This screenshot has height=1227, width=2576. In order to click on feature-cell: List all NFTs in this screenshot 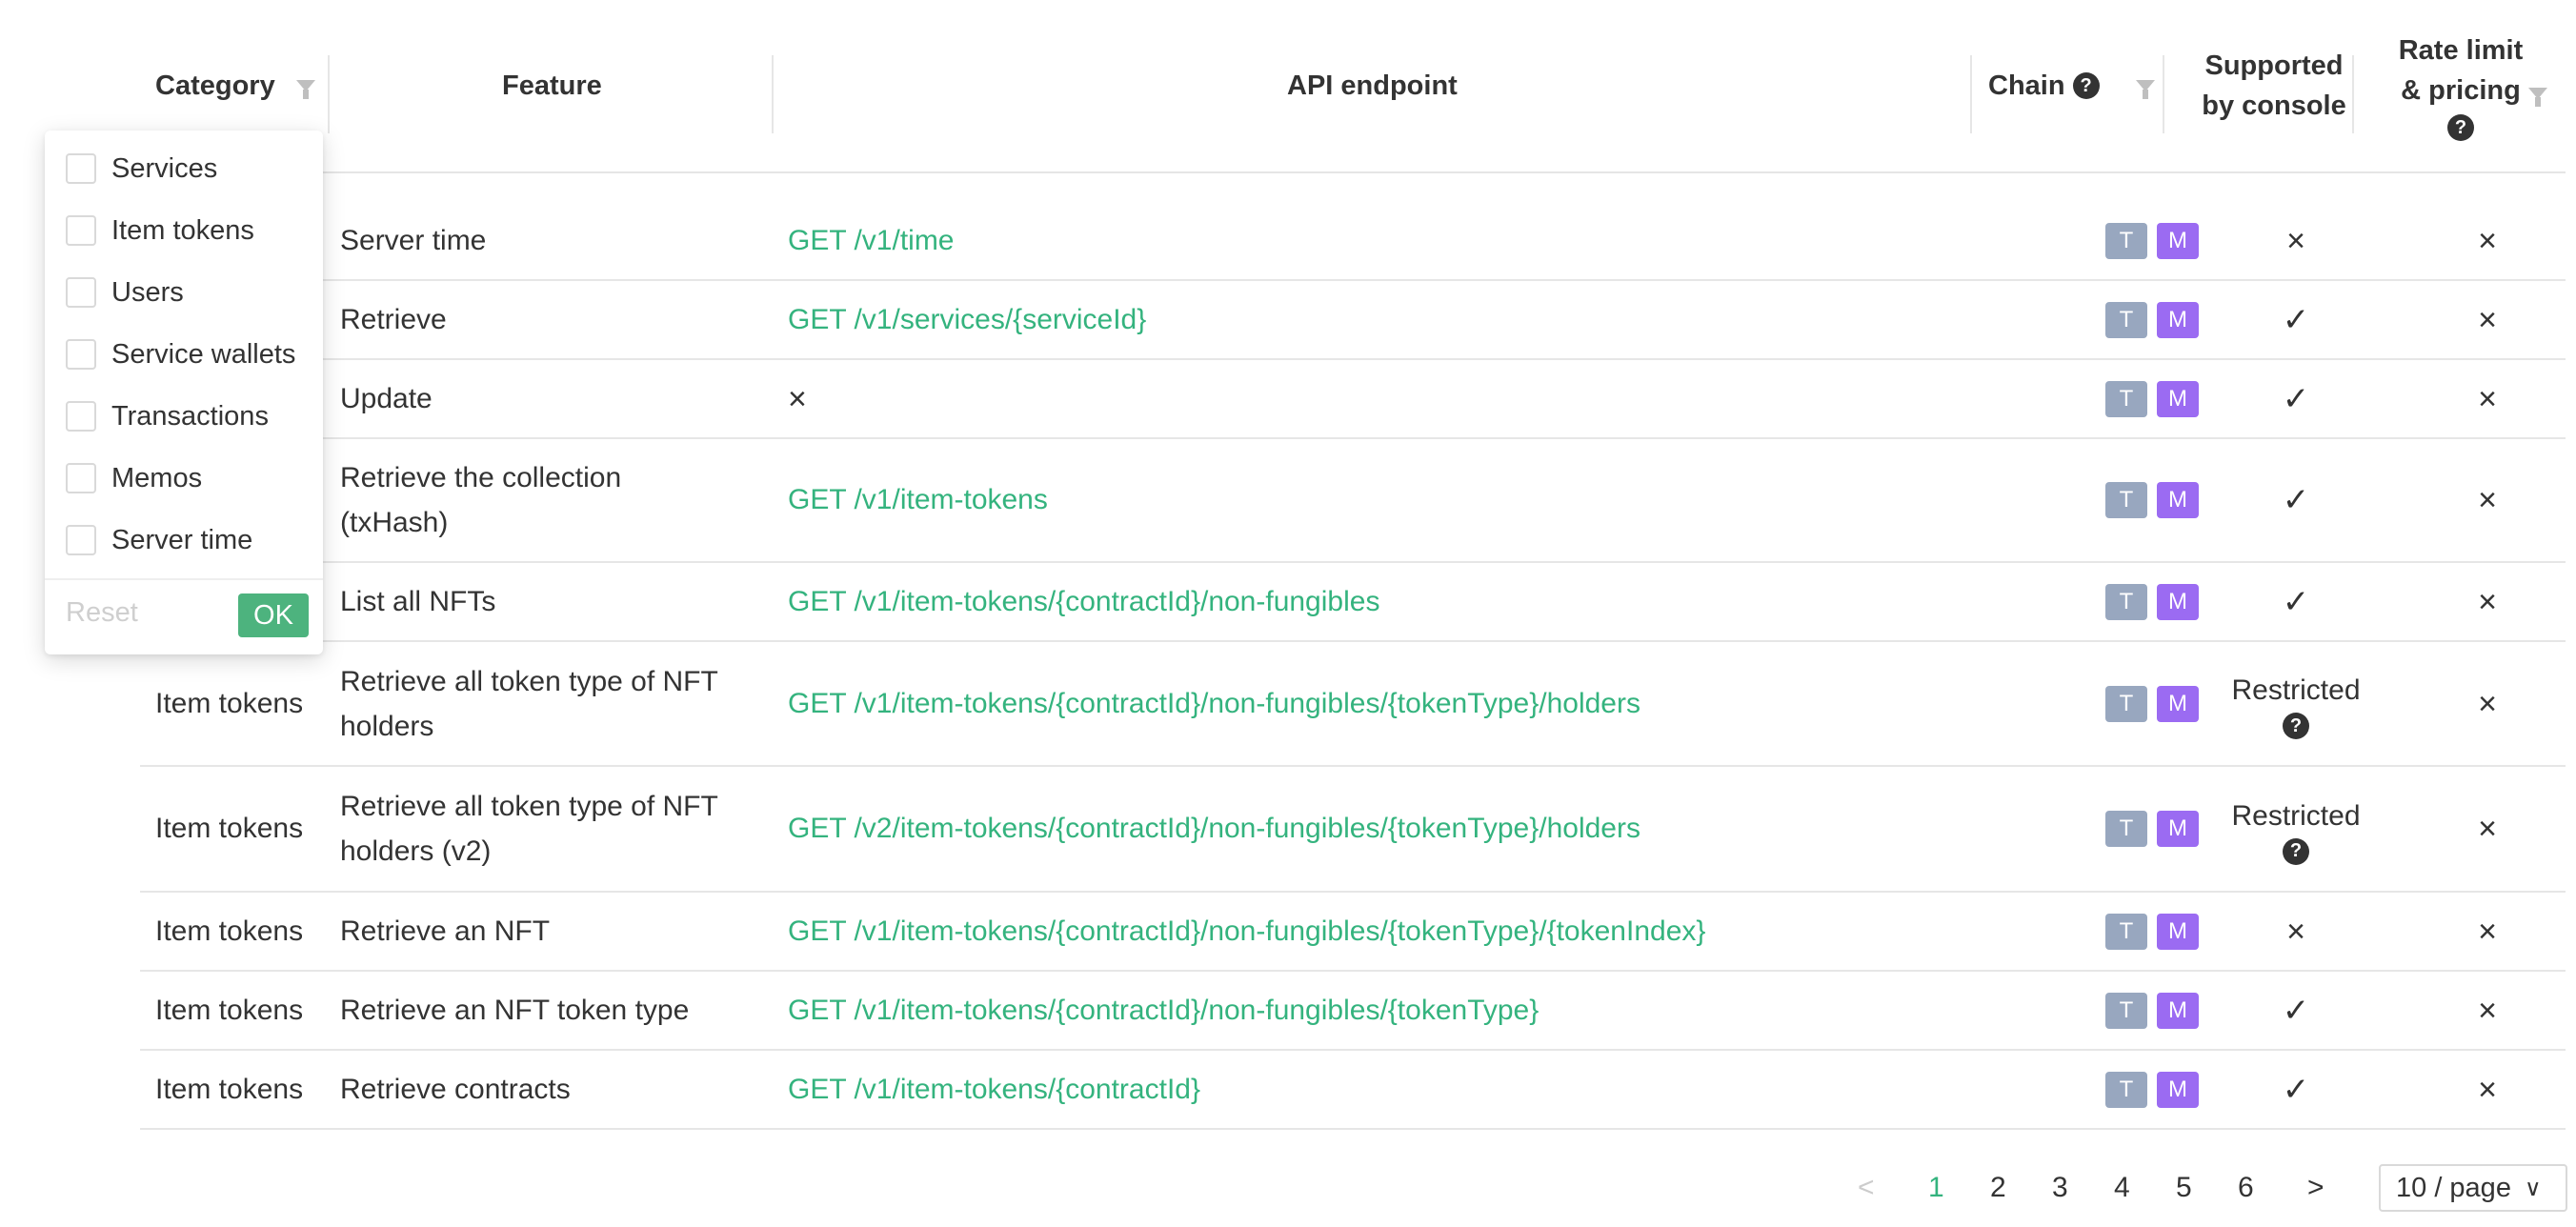, I will do `click(418, 601)`.